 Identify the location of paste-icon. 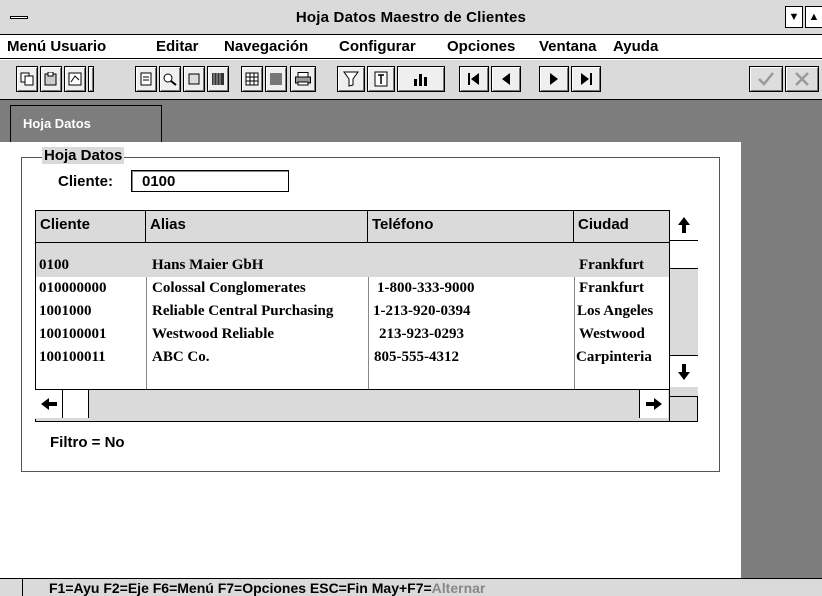
(51, 79).